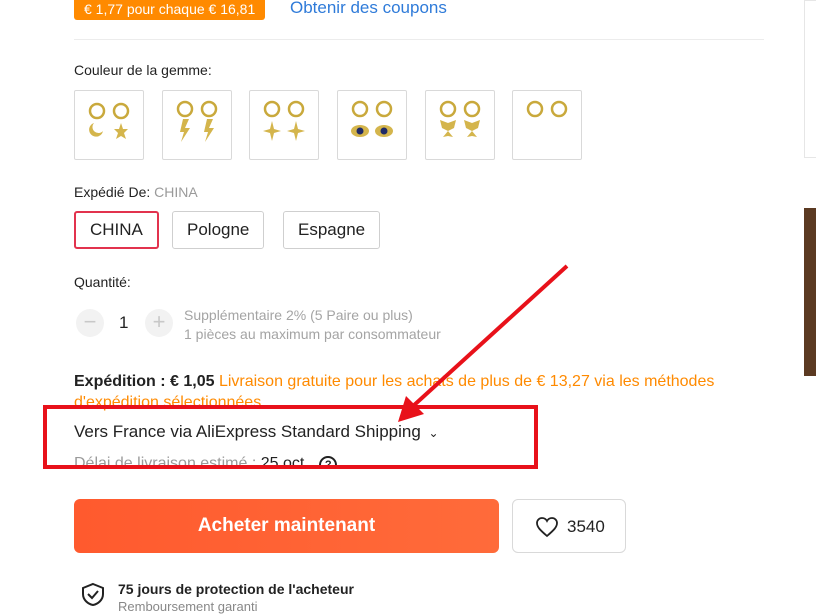 The width and height of the screenshot is (816, 614). Describe the element at coordinates (284, 120) in the screenshot. I see `star-earring-icon` at that location.